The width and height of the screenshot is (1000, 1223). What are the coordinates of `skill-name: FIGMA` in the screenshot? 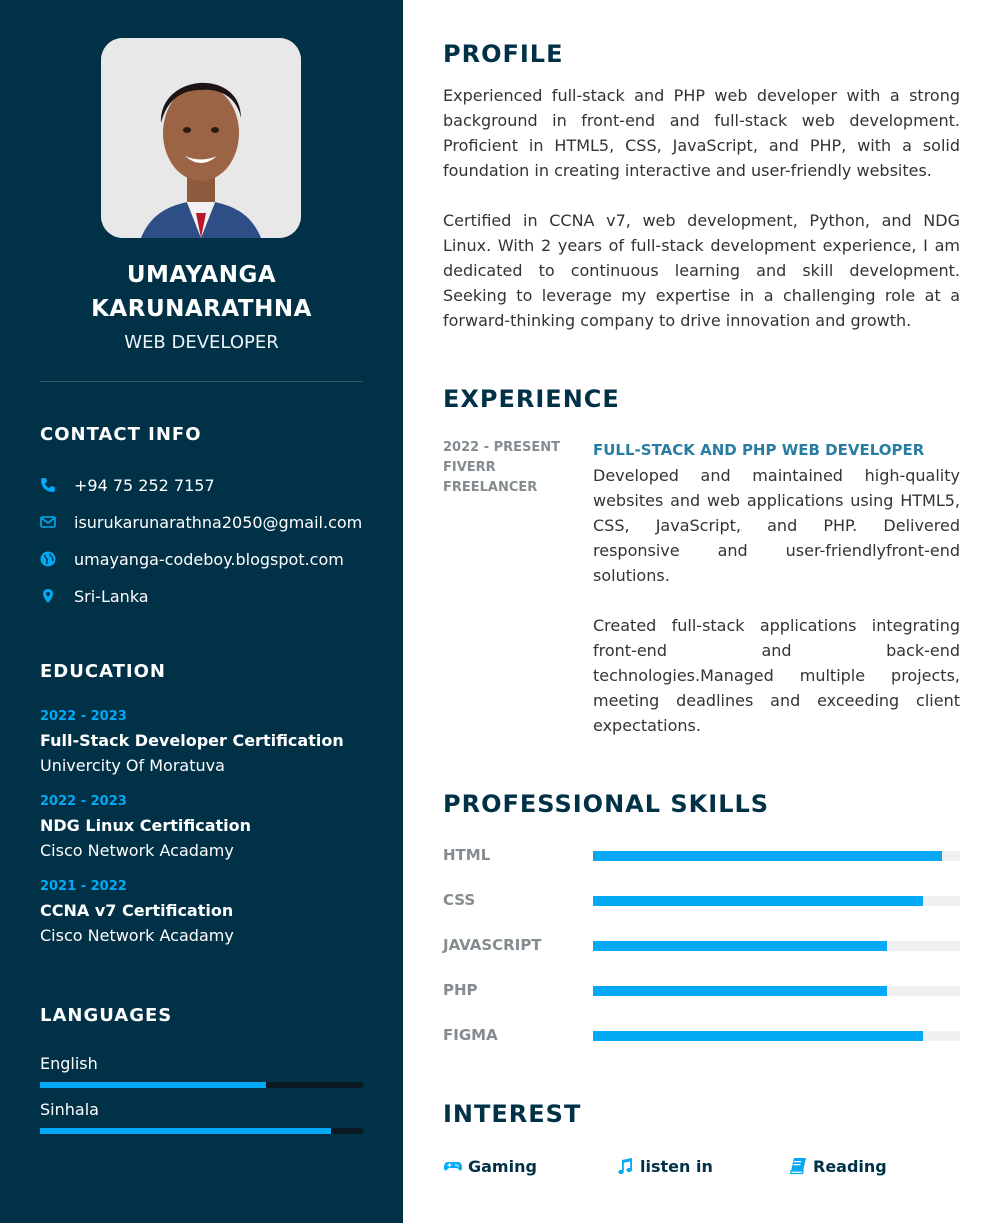 It's located at (470, 1035).